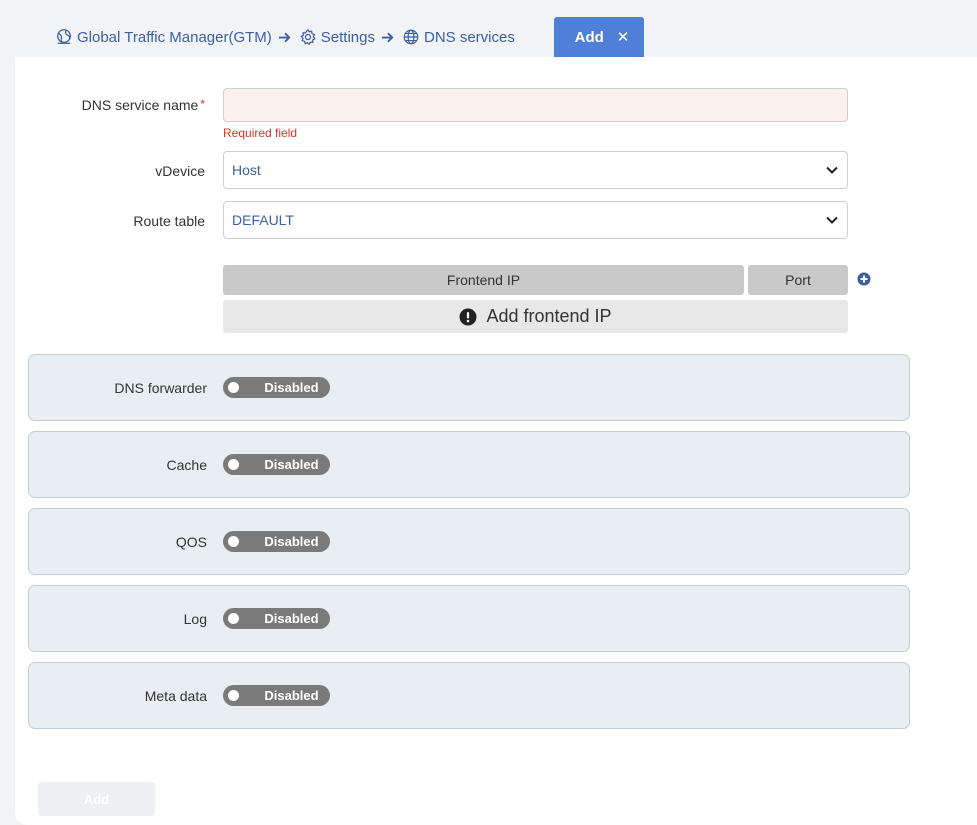 The width and height of the screenshot is (977, 825). What do you see at coordinates (469, 541) in the screenshot?
I see `section-qos: QOS Disabled` at bounding box center [469, 541].